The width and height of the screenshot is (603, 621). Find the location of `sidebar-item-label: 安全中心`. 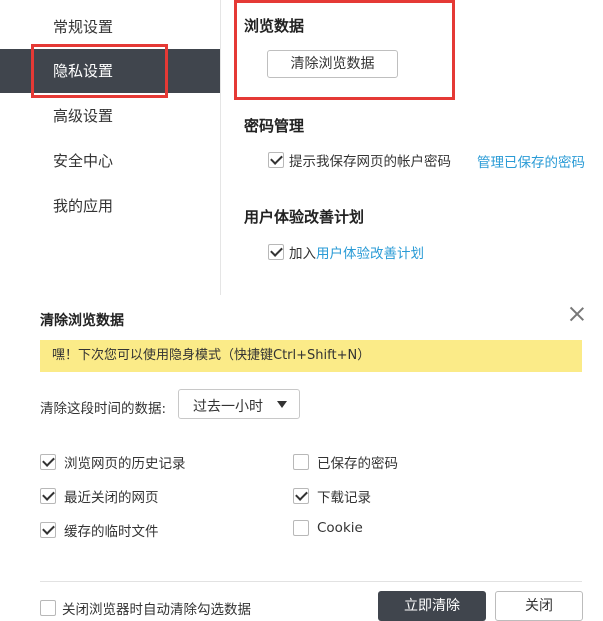

sidebar-item-label: 安全中心 is located at coordinates (83, 161).